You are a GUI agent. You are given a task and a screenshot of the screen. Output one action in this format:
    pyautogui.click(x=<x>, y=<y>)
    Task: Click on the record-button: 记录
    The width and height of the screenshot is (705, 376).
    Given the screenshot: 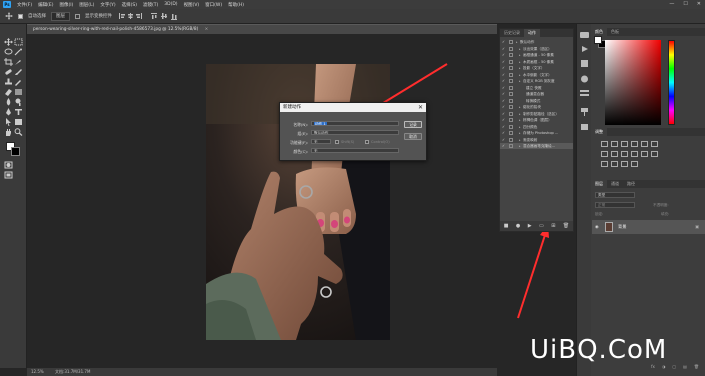 What is the action you would take?
    pyautogui.click(x=413, y=124)
    